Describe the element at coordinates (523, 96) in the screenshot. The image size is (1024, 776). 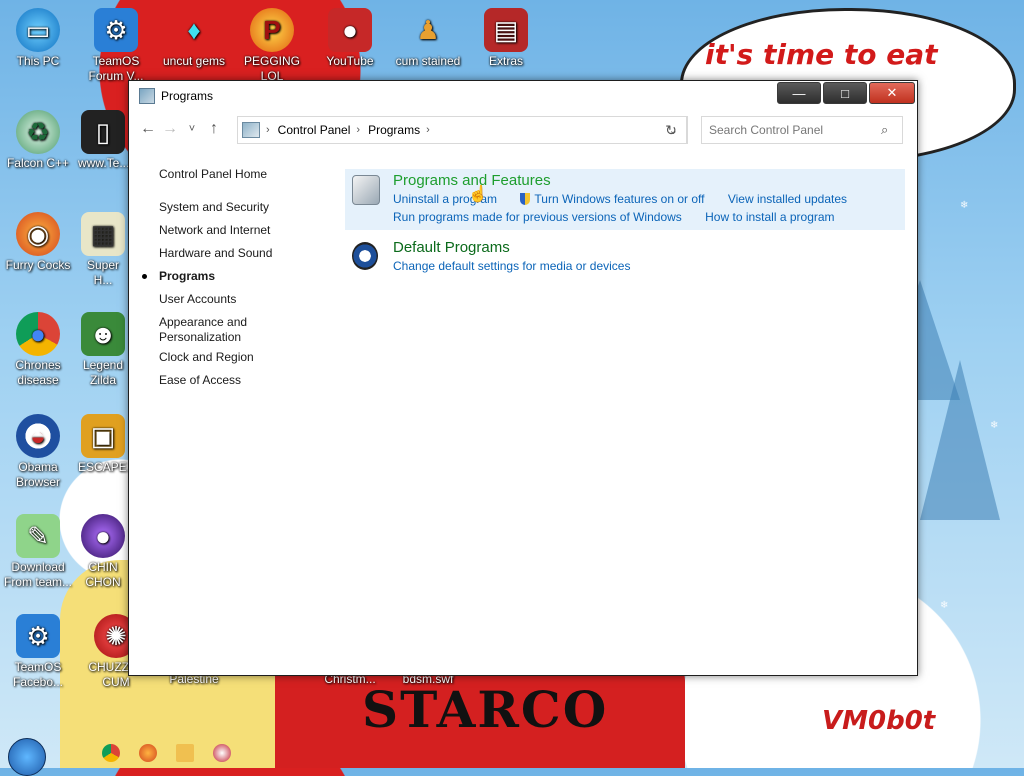
I see `title-bar: Programs — □ ✕` at that location.